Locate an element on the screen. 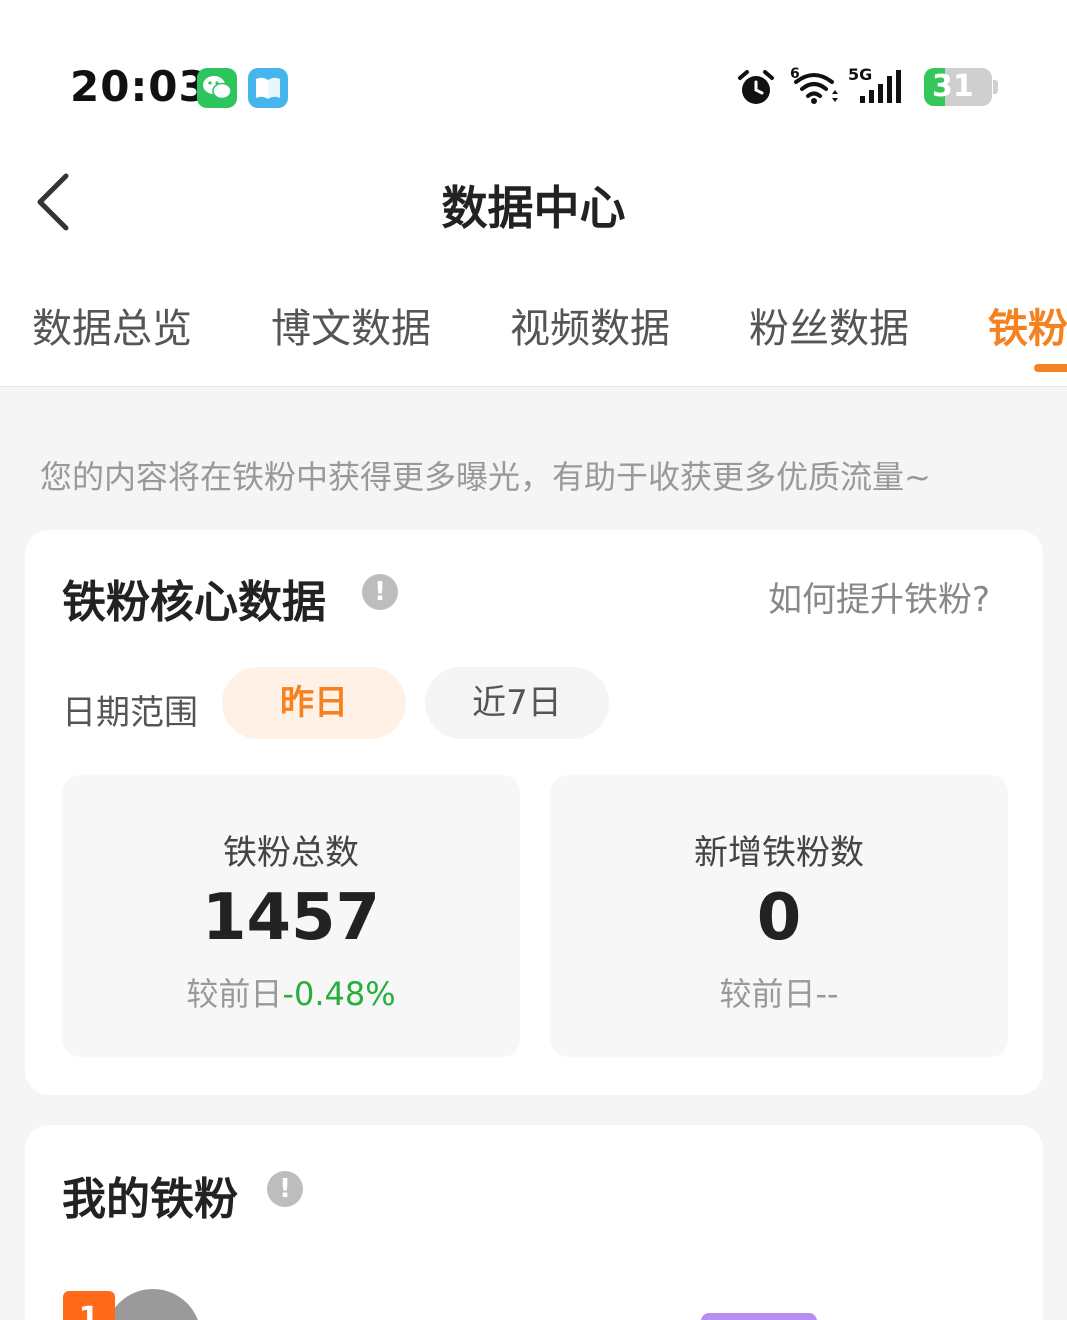 The height and width of the screenshot is (1320, 1067). stat-value: 0 is located at coordinates (779, 918).